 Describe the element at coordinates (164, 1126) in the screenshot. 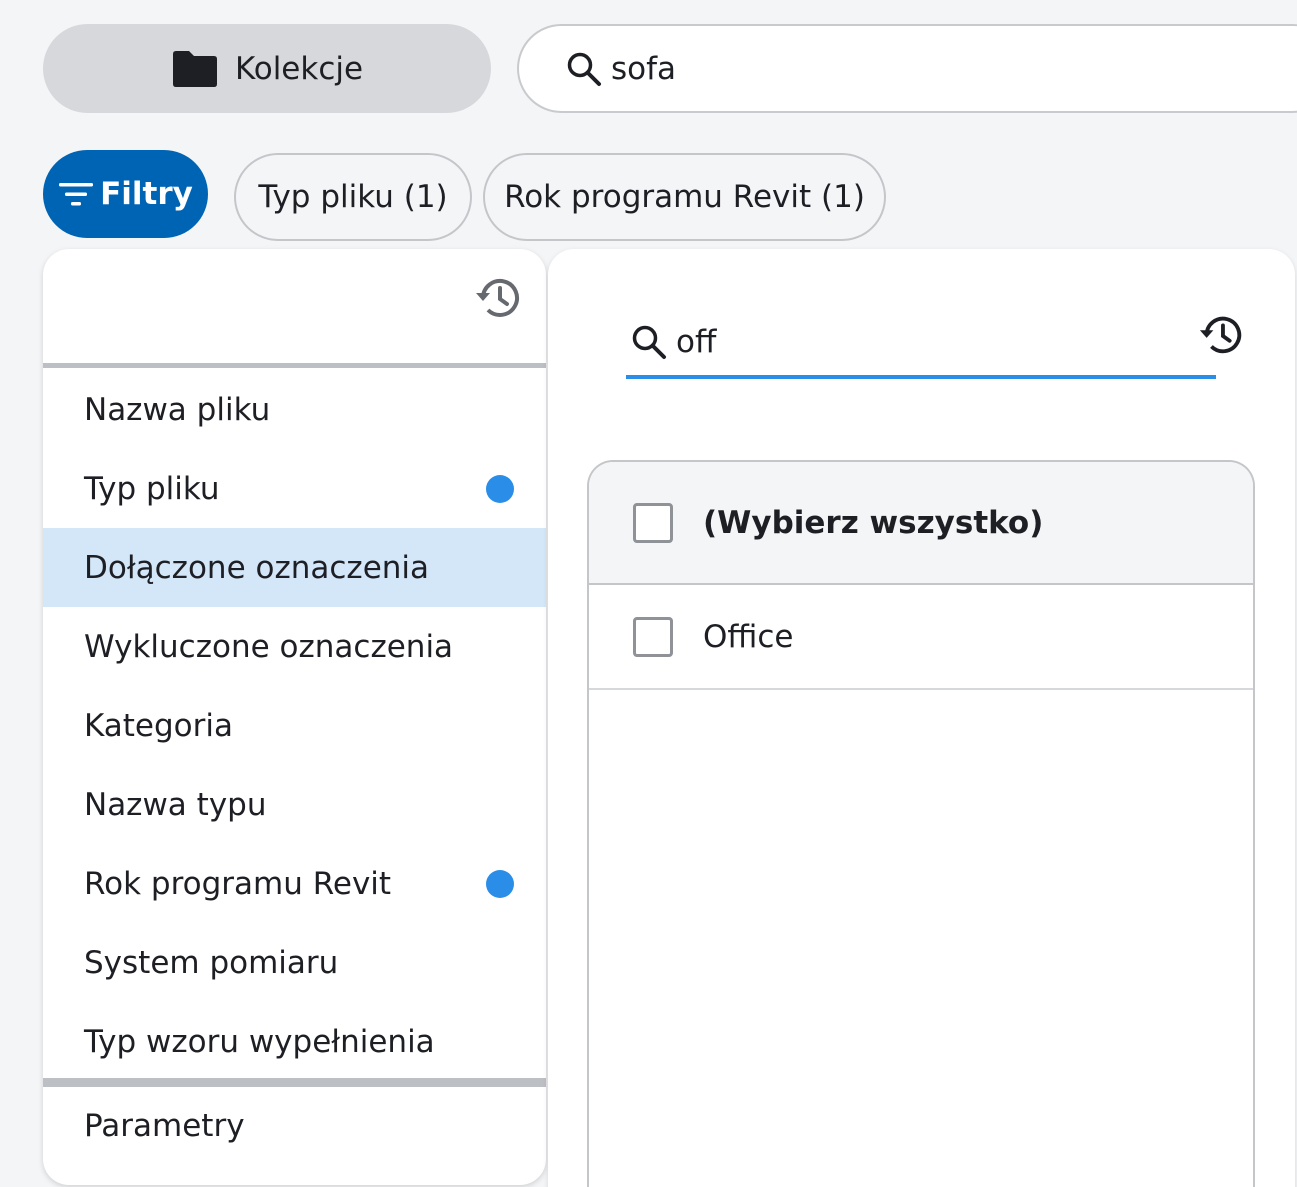

I see `filter-item-label: Parametry` at that location.